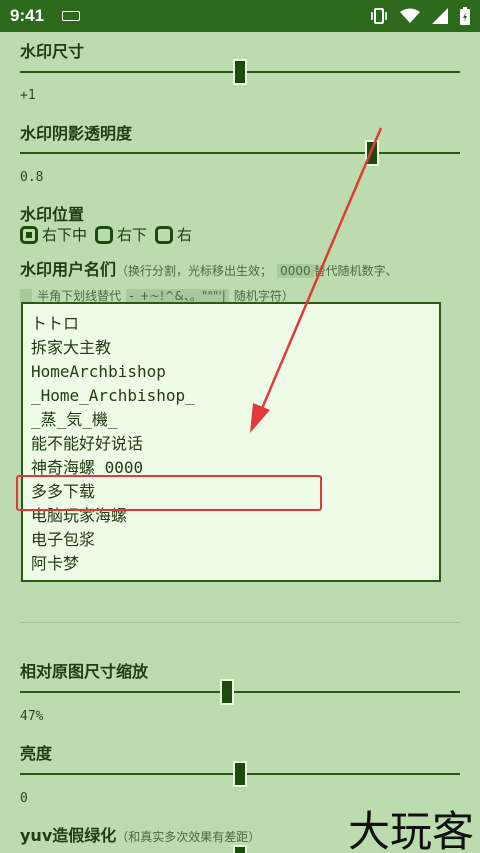 Image resolution: width=480 pixels, height=853 pixels. Describe the element at coordinates (24, 798) in the screenshot. I see `brightness-value: 0` at that location.